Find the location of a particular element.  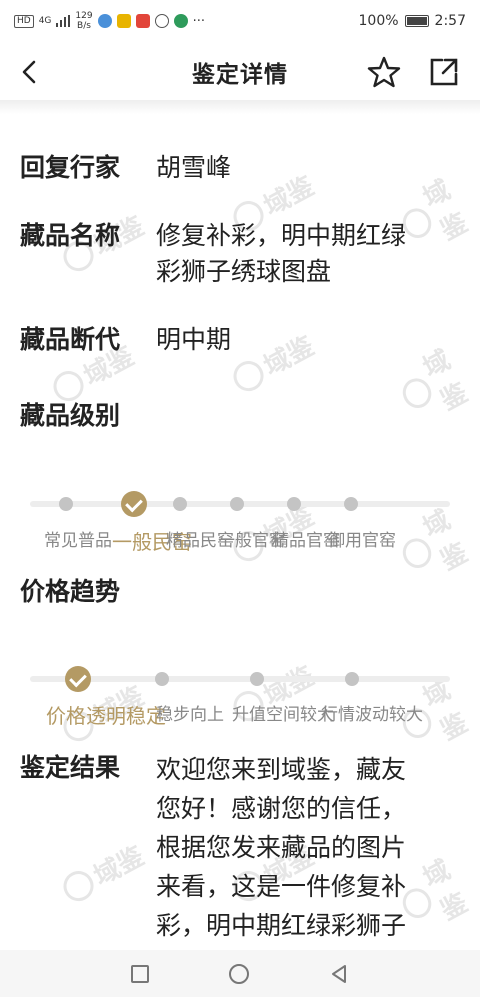

detail-row-level: 藏品级别 is located at coordinates (223, 416).